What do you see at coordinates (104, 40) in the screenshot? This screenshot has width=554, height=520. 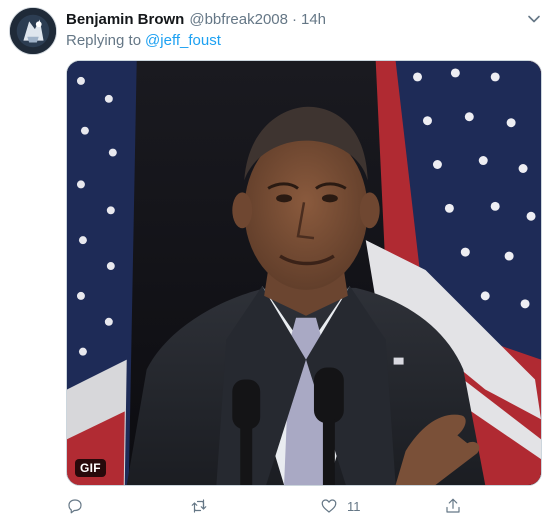 I see `replying-to-label: Replying to` at bounding box center [104, 40].